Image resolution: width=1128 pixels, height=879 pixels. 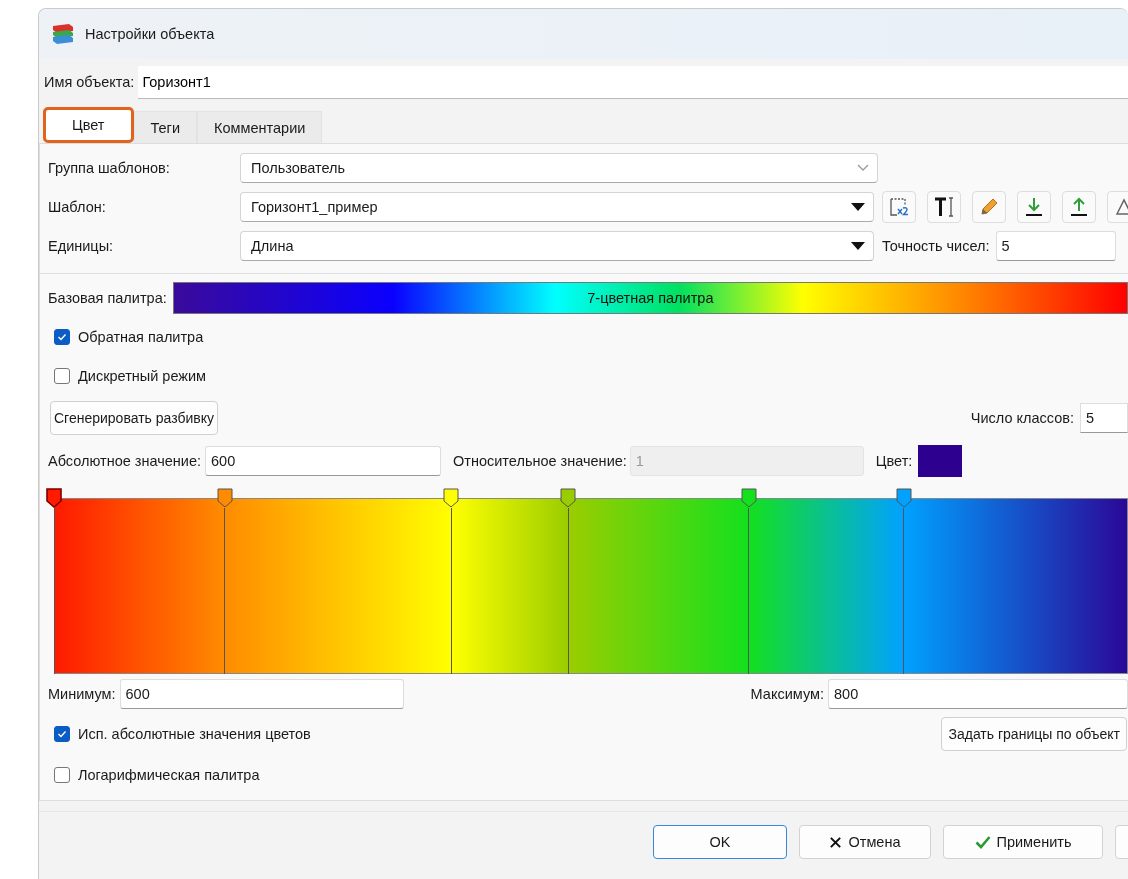 What do you see at coordinates (150, 34) in the screenshot?
I see `window-title: Настройки объекта` at bounding box center [150, 34].